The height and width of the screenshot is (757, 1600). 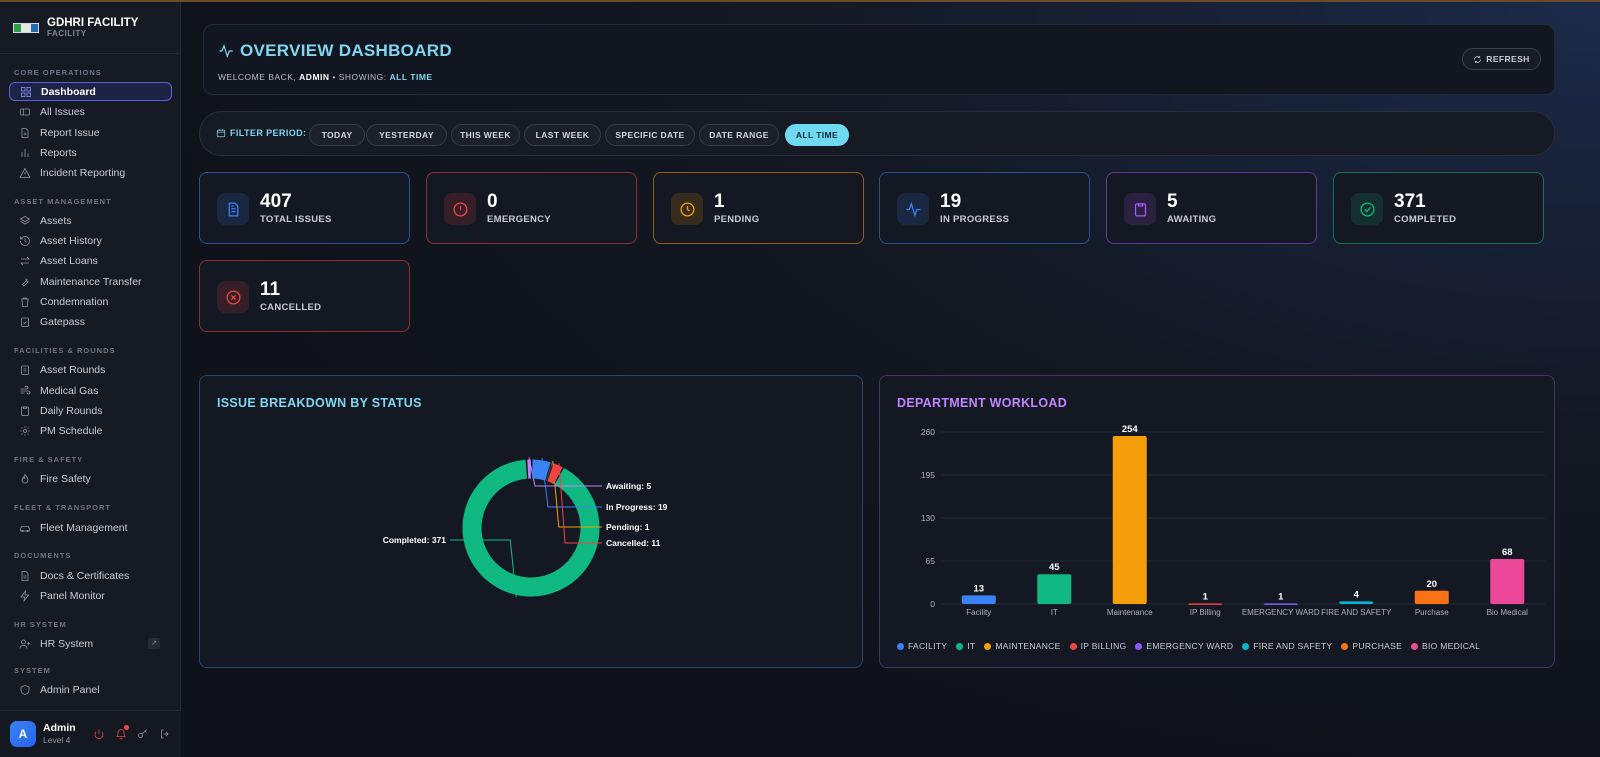 What do you see at coordinates (23, 734) in the screenshot?
I see `avatar: A` at bounding box center [23, 734].